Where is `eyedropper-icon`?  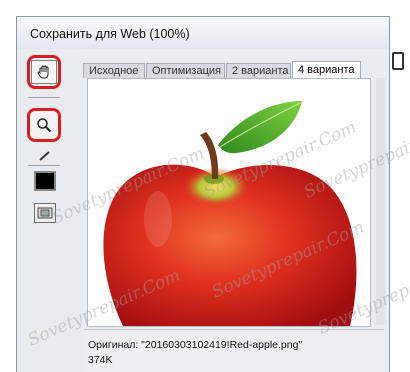 eyedropper-icon is located at coordinates (44, 156).